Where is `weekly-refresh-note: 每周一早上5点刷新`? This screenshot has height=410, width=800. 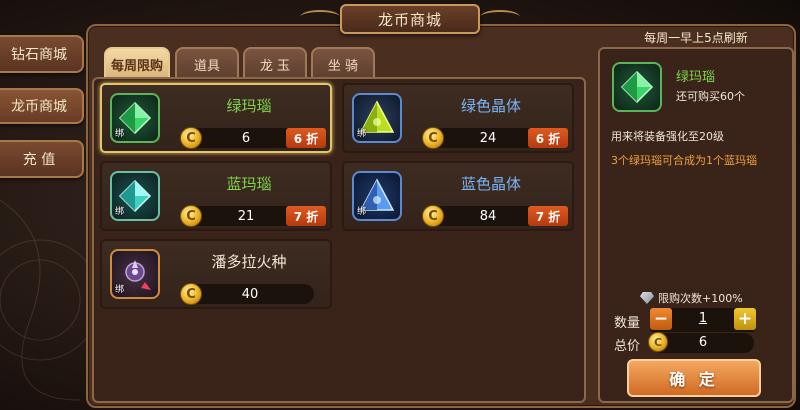
weekly-refresh-note: 每周一早上5点刷新 is located at coordinates (696, 38).